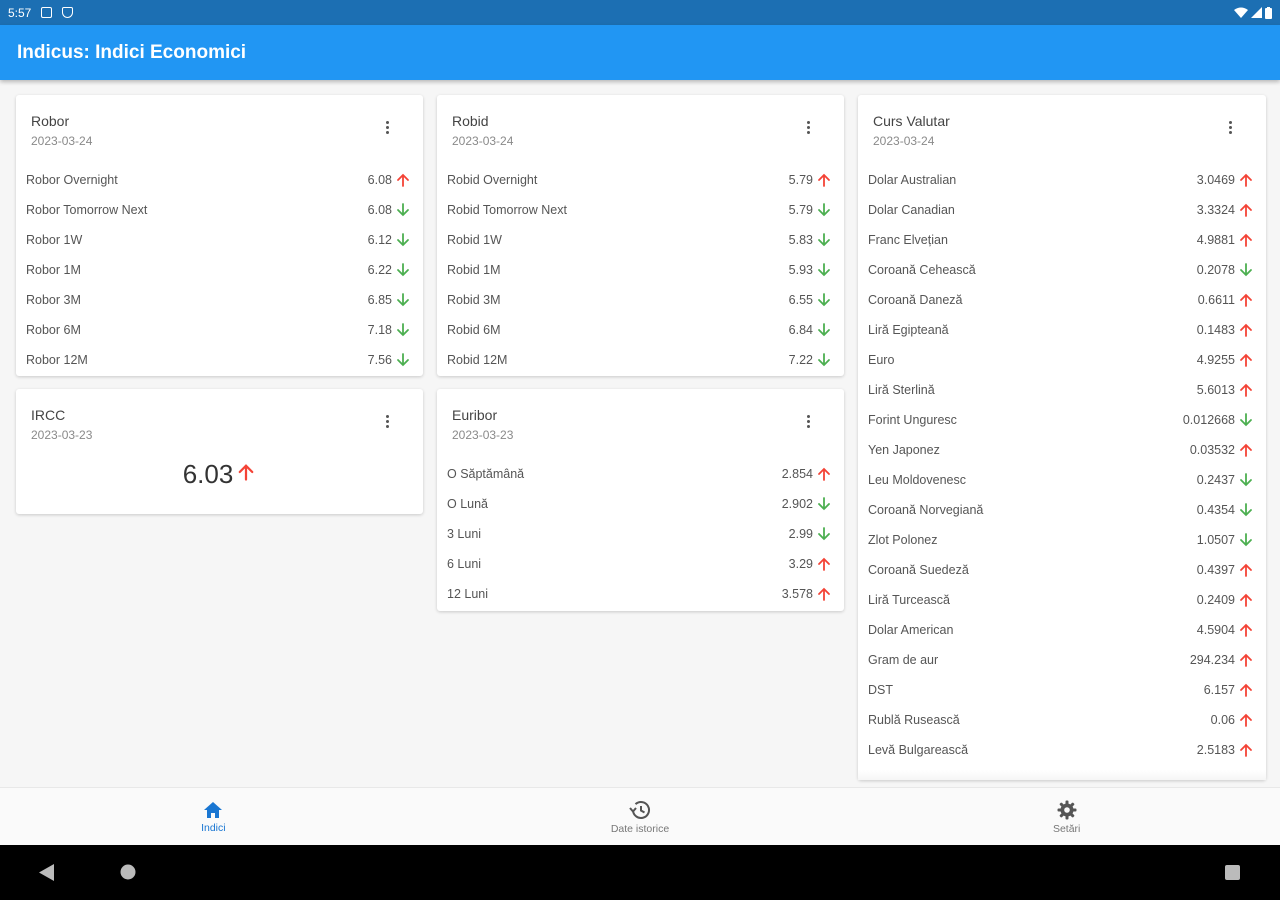 The width and height of the screenshot is (1280, 900). I want to click on rate-row: DST 6.157, so click(1062, 690).